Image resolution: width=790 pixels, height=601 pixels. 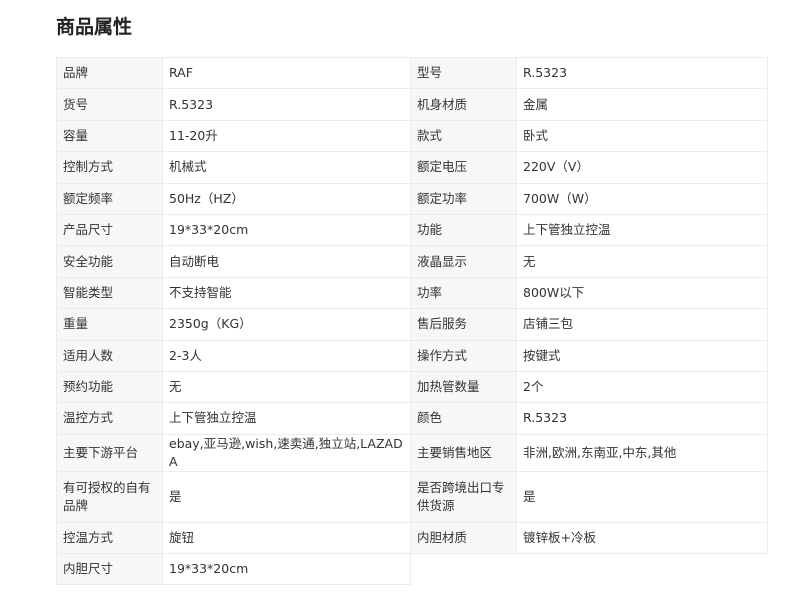 I want to click on attribute-value: 2-3人, so click(x=286, y=355).